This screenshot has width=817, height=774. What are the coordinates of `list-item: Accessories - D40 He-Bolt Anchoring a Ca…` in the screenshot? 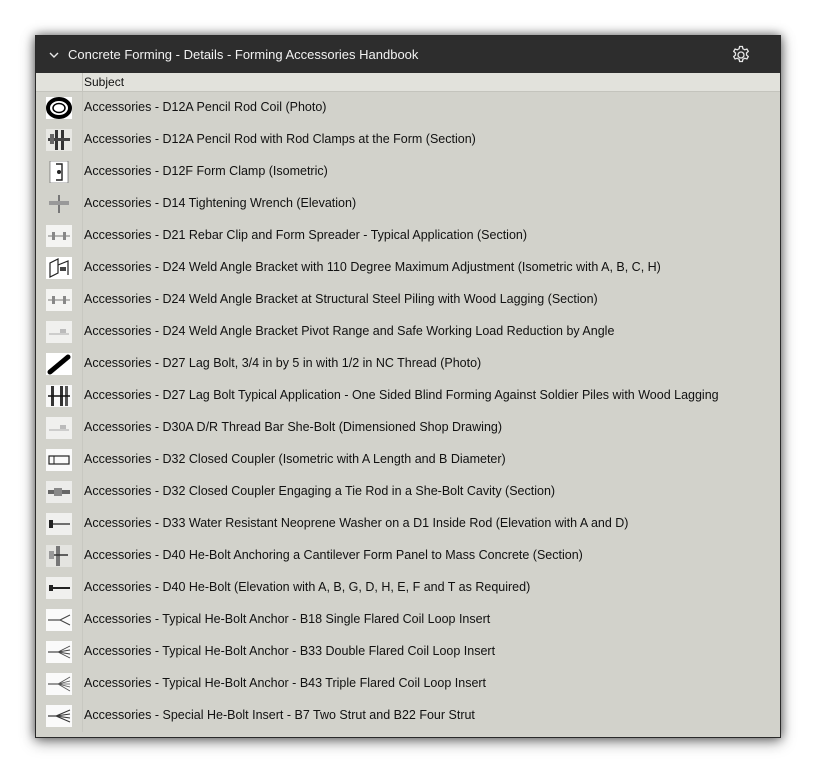 It's located at (408, 556).